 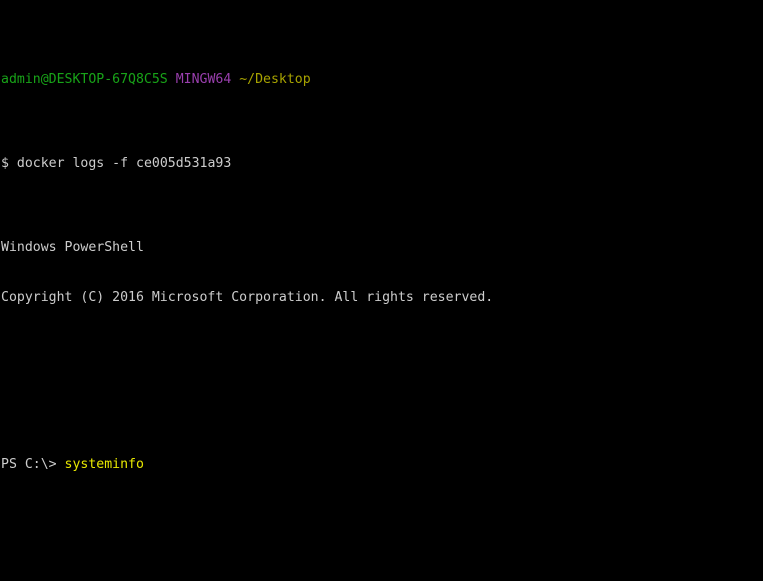 What do you see at coordinates (124, 163) in the screenshot?
I see `docker-command: docker logs -f ce005d531a93` at bounding box center [124, 163].